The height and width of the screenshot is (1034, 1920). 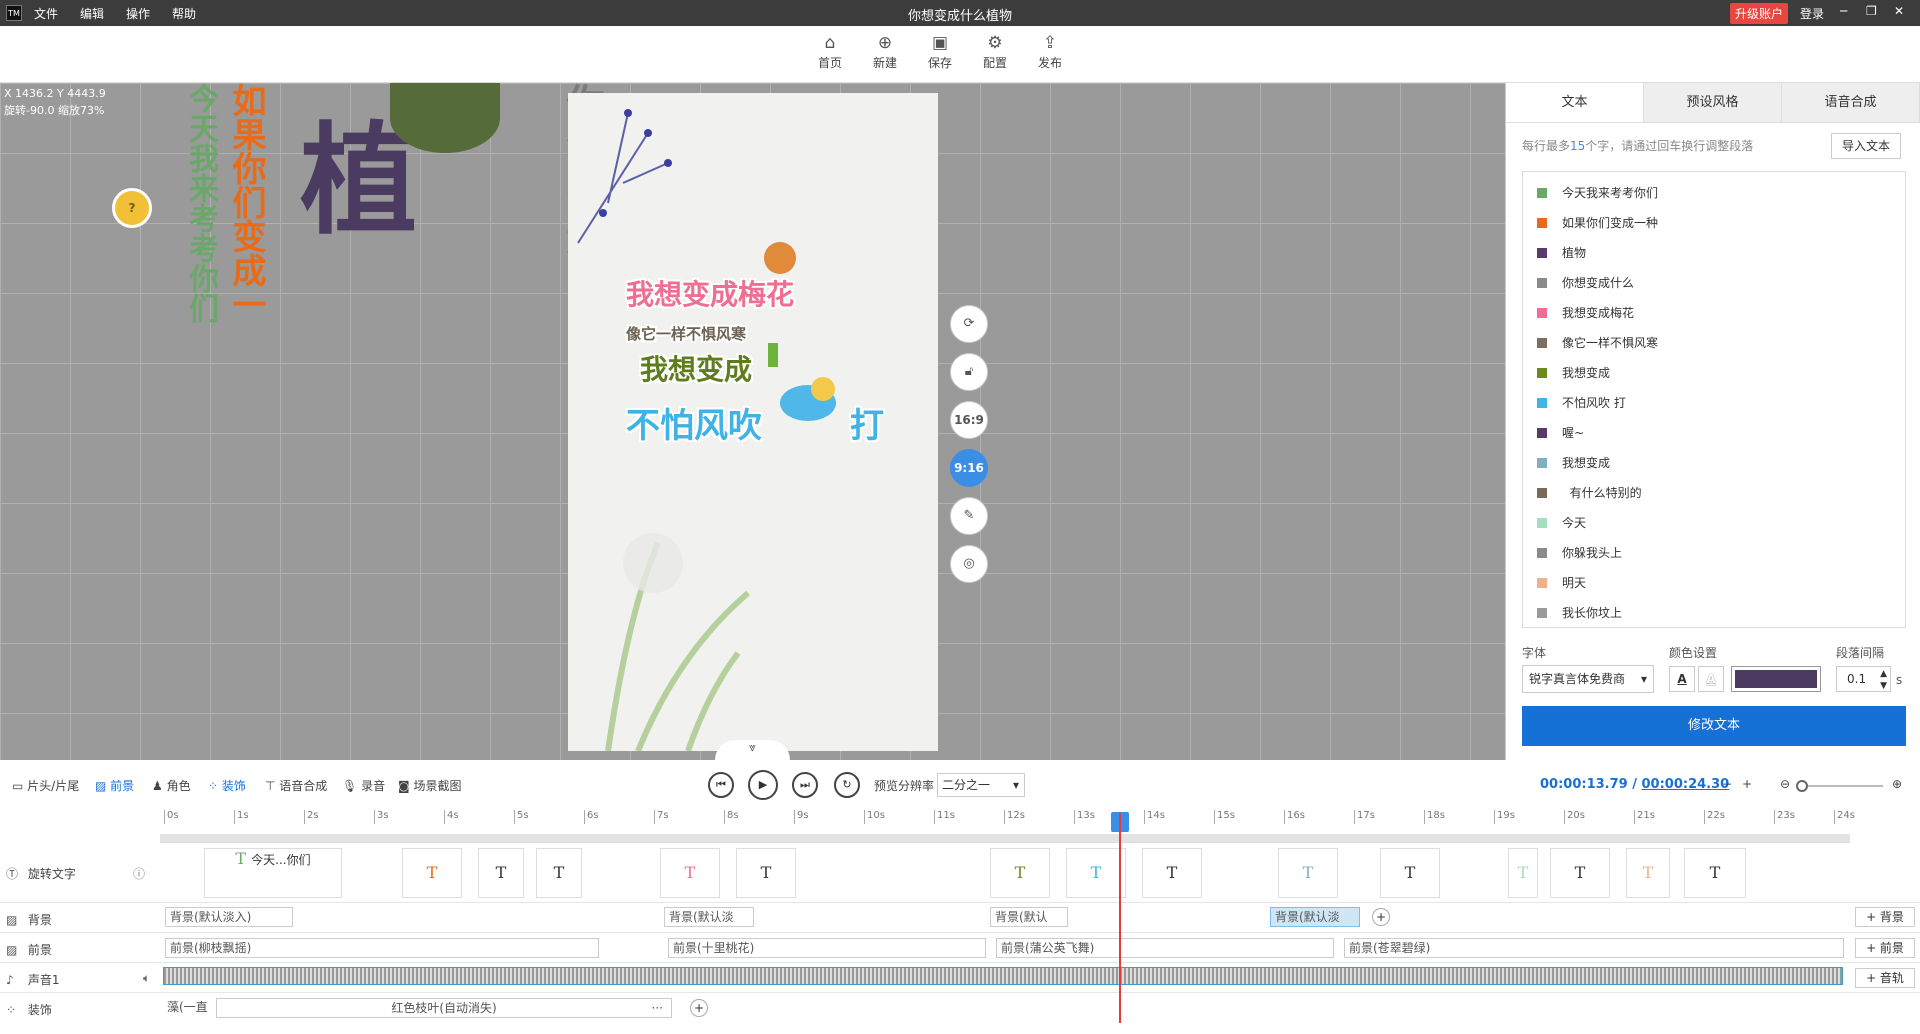 I want to click on prev-icon: ⏮, so click(x=721, y=785).